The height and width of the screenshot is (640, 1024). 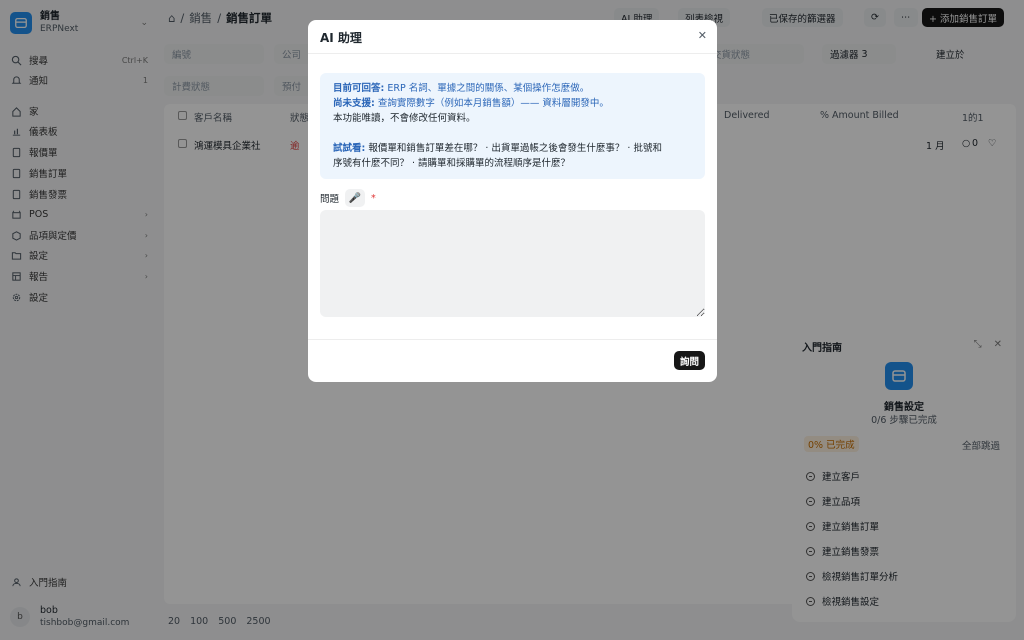 I want to click on question-field-label: 問題 🎤 *, so click(x=348, y=198).